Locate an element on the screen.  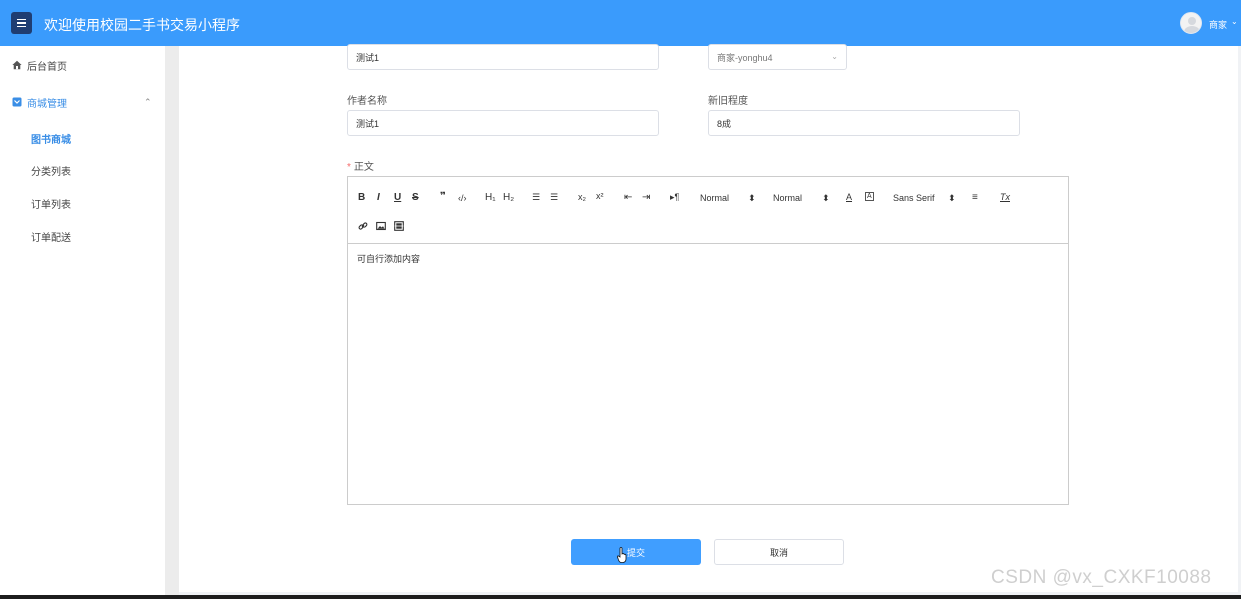
hand-cursor-icon is located at coordinates (622, 555).